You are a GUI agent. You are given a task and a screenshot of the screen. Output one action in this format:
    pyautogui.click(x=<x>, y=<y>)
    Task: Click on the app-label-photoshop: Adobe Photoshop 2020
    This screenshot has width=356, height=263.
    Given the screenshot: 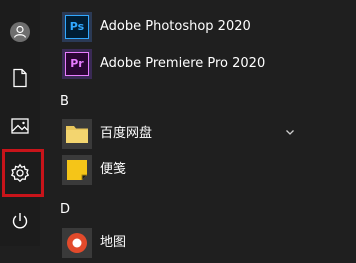 What is the action you would take?
    pyautogui.click(x=175, y=26)
    